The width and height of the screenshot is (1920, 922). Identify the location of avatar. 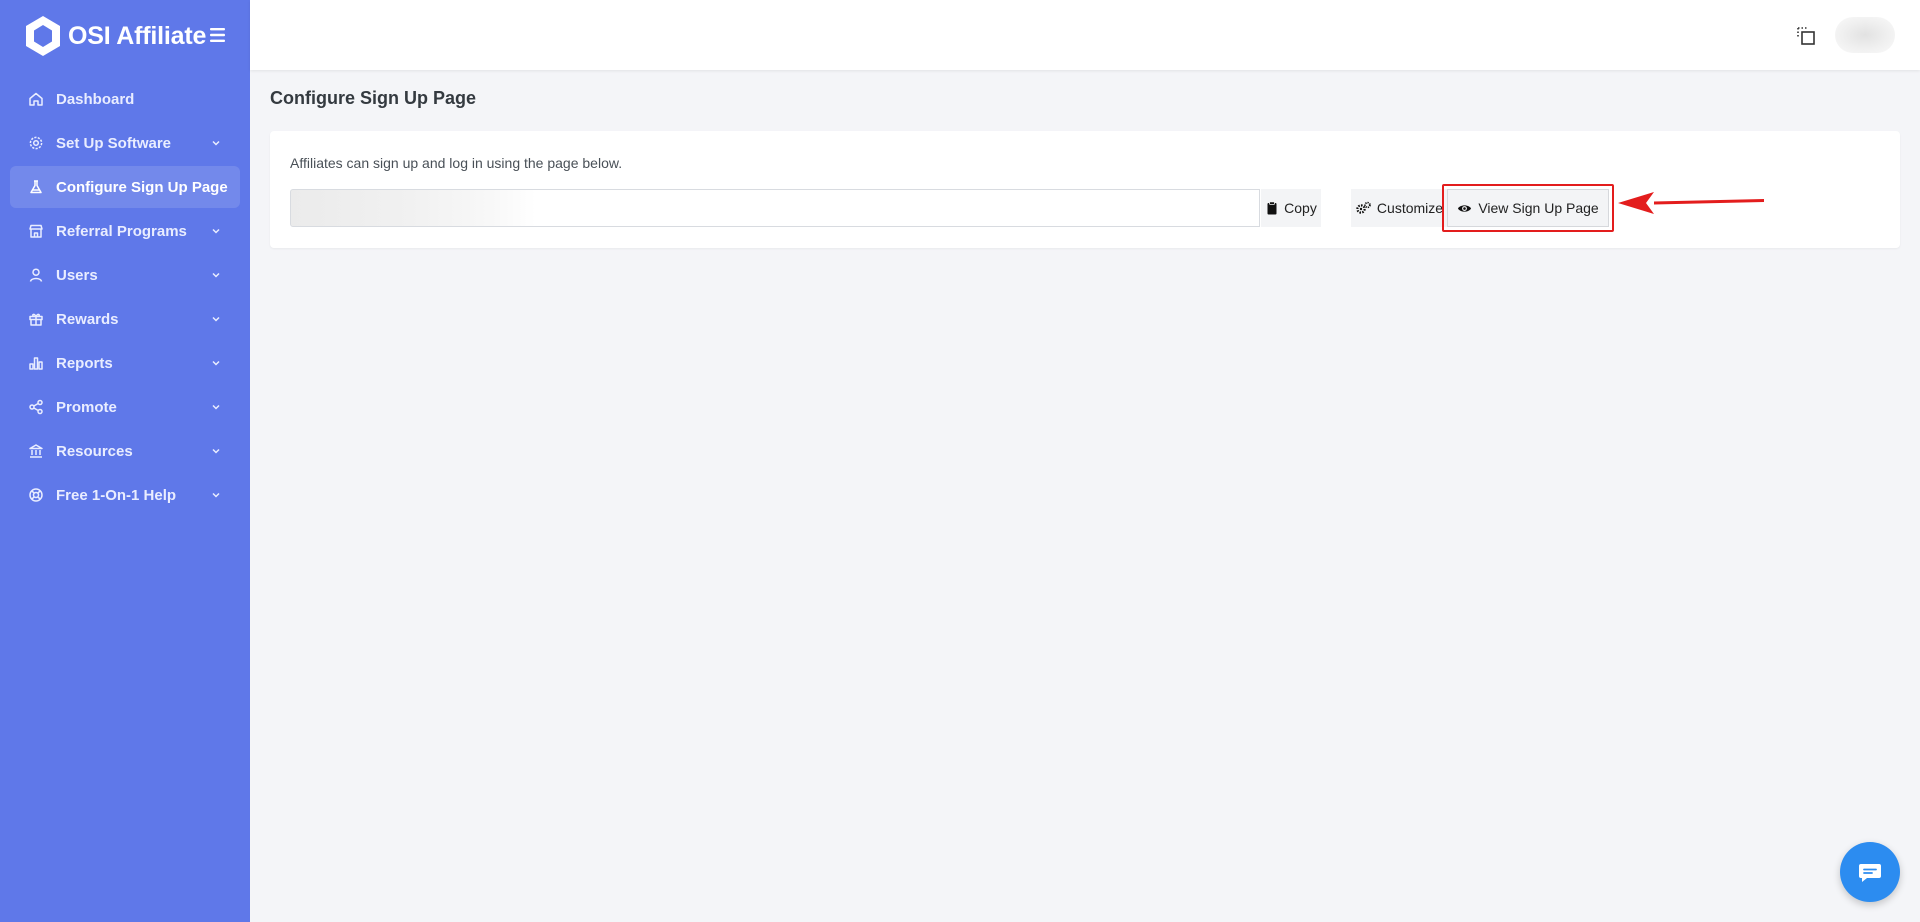
(1865, 35).